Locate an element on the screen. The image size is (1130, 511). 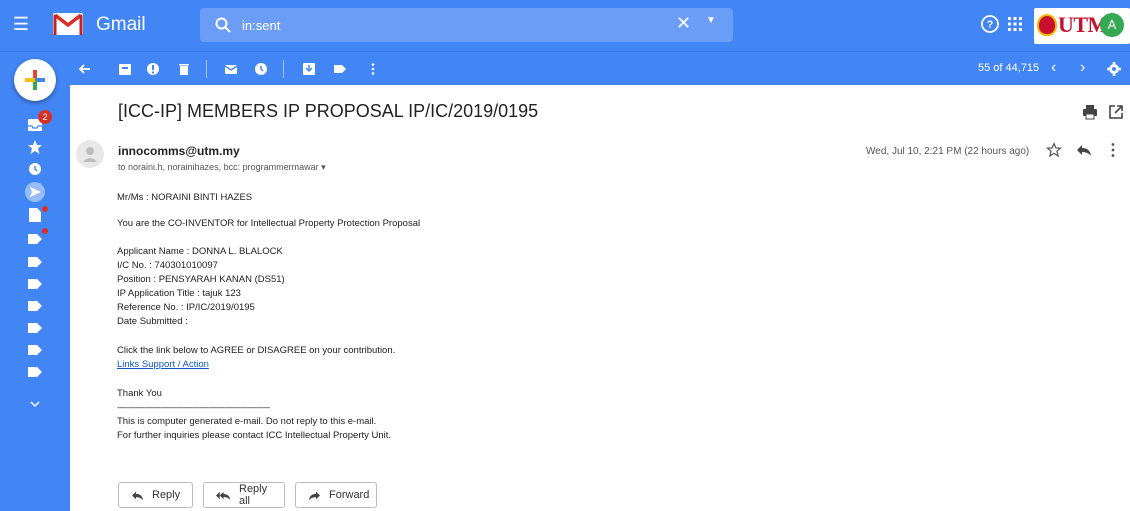
sender-email: innocomms@utm.my is located at coordinates (179, 151).